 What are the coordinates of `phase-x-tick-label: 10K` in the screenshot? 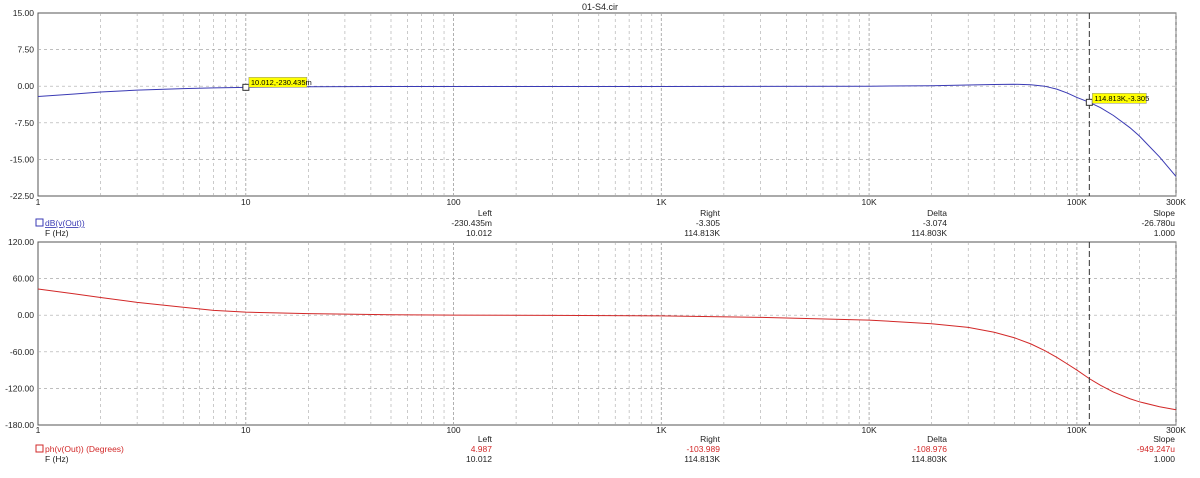 It's located at (869, 430).